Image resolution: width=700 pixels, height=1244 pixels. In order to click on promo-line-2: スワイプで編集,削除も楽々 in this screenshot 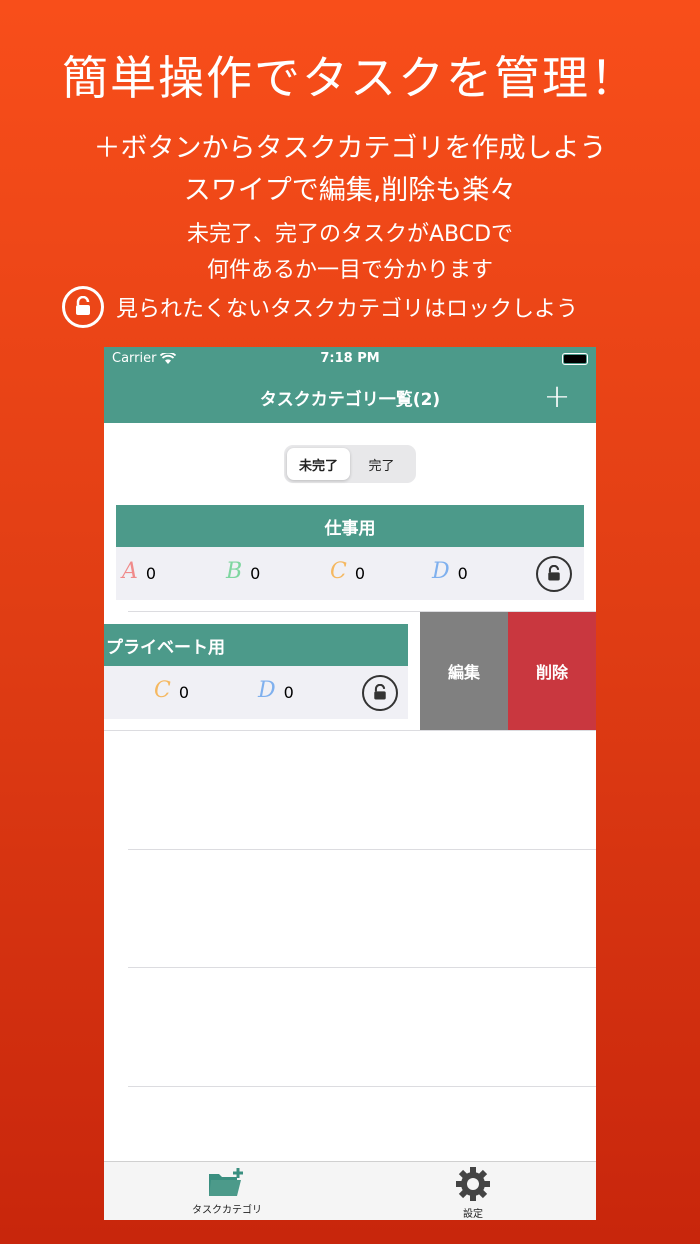, I will do `click(350, 190)`.